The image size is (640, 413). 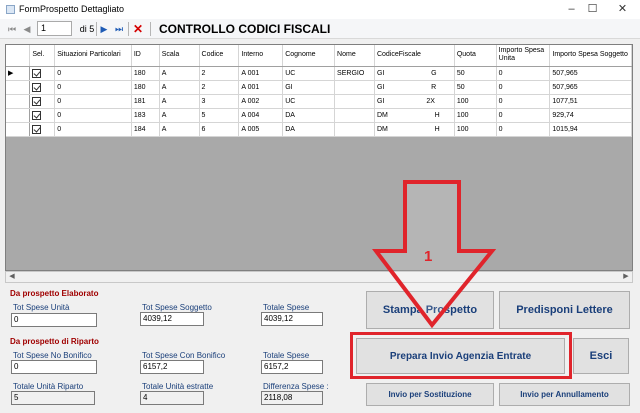 What do you see at coordinates (292, 367) in the screenshot?
I see `totale-spese-riparto-field: 6157,2` at bounding box center [292, 367].